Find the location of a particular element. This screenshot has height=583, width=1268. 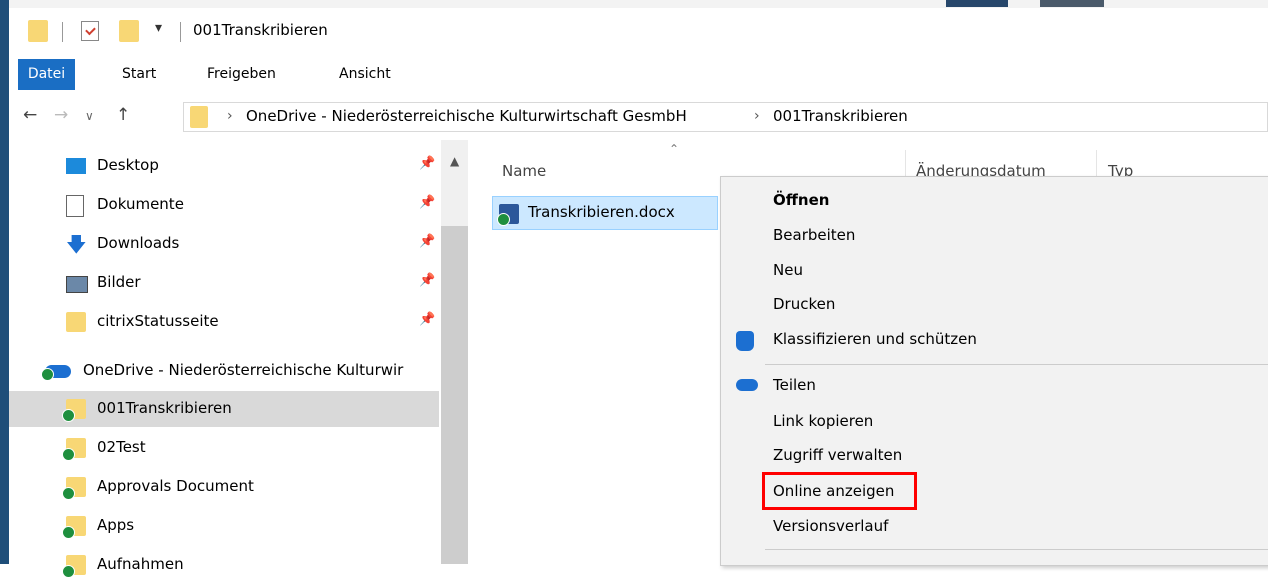

documents-icon is located at coordinates (75, 206).